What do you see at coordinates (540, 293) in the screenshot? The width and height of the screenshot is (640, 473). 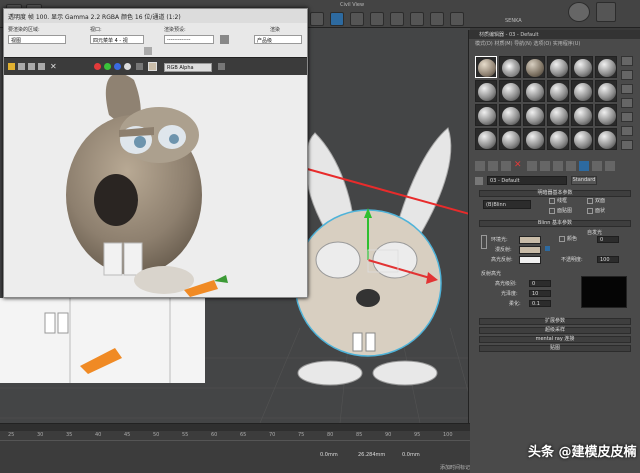 I see `glossiness-spinner: 10` at bounding box center [540, 293].